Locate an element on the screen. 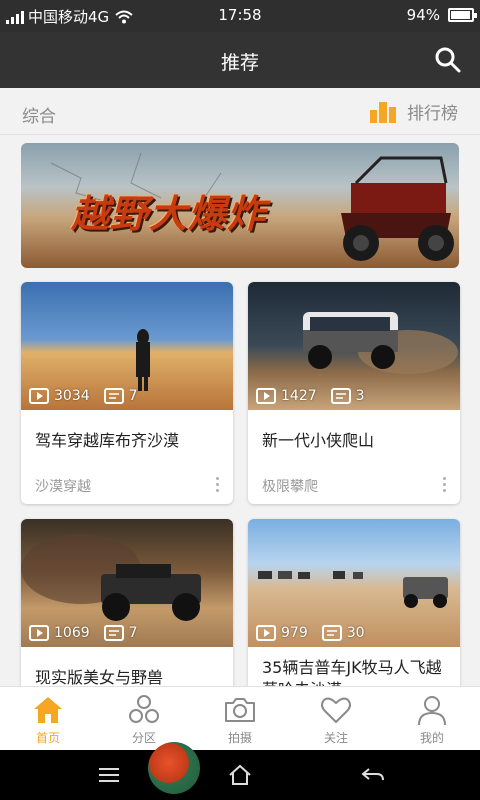 This screenshot has height=800, width=480. system-nav-bar is located at coordinates (240, 775).